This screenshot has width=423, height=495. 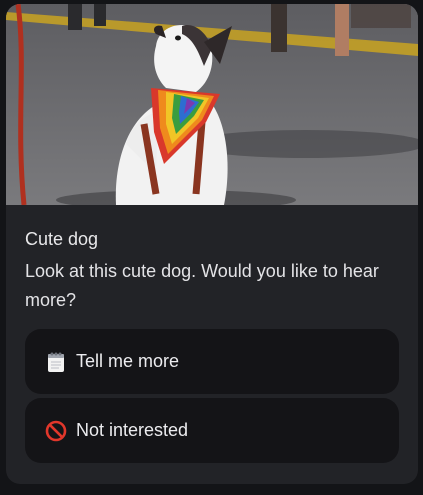 What do you see at coordinates (212, 430) in the screenshot?
I see `not-interested-button: Not interested` at bounding box center [212, 430].